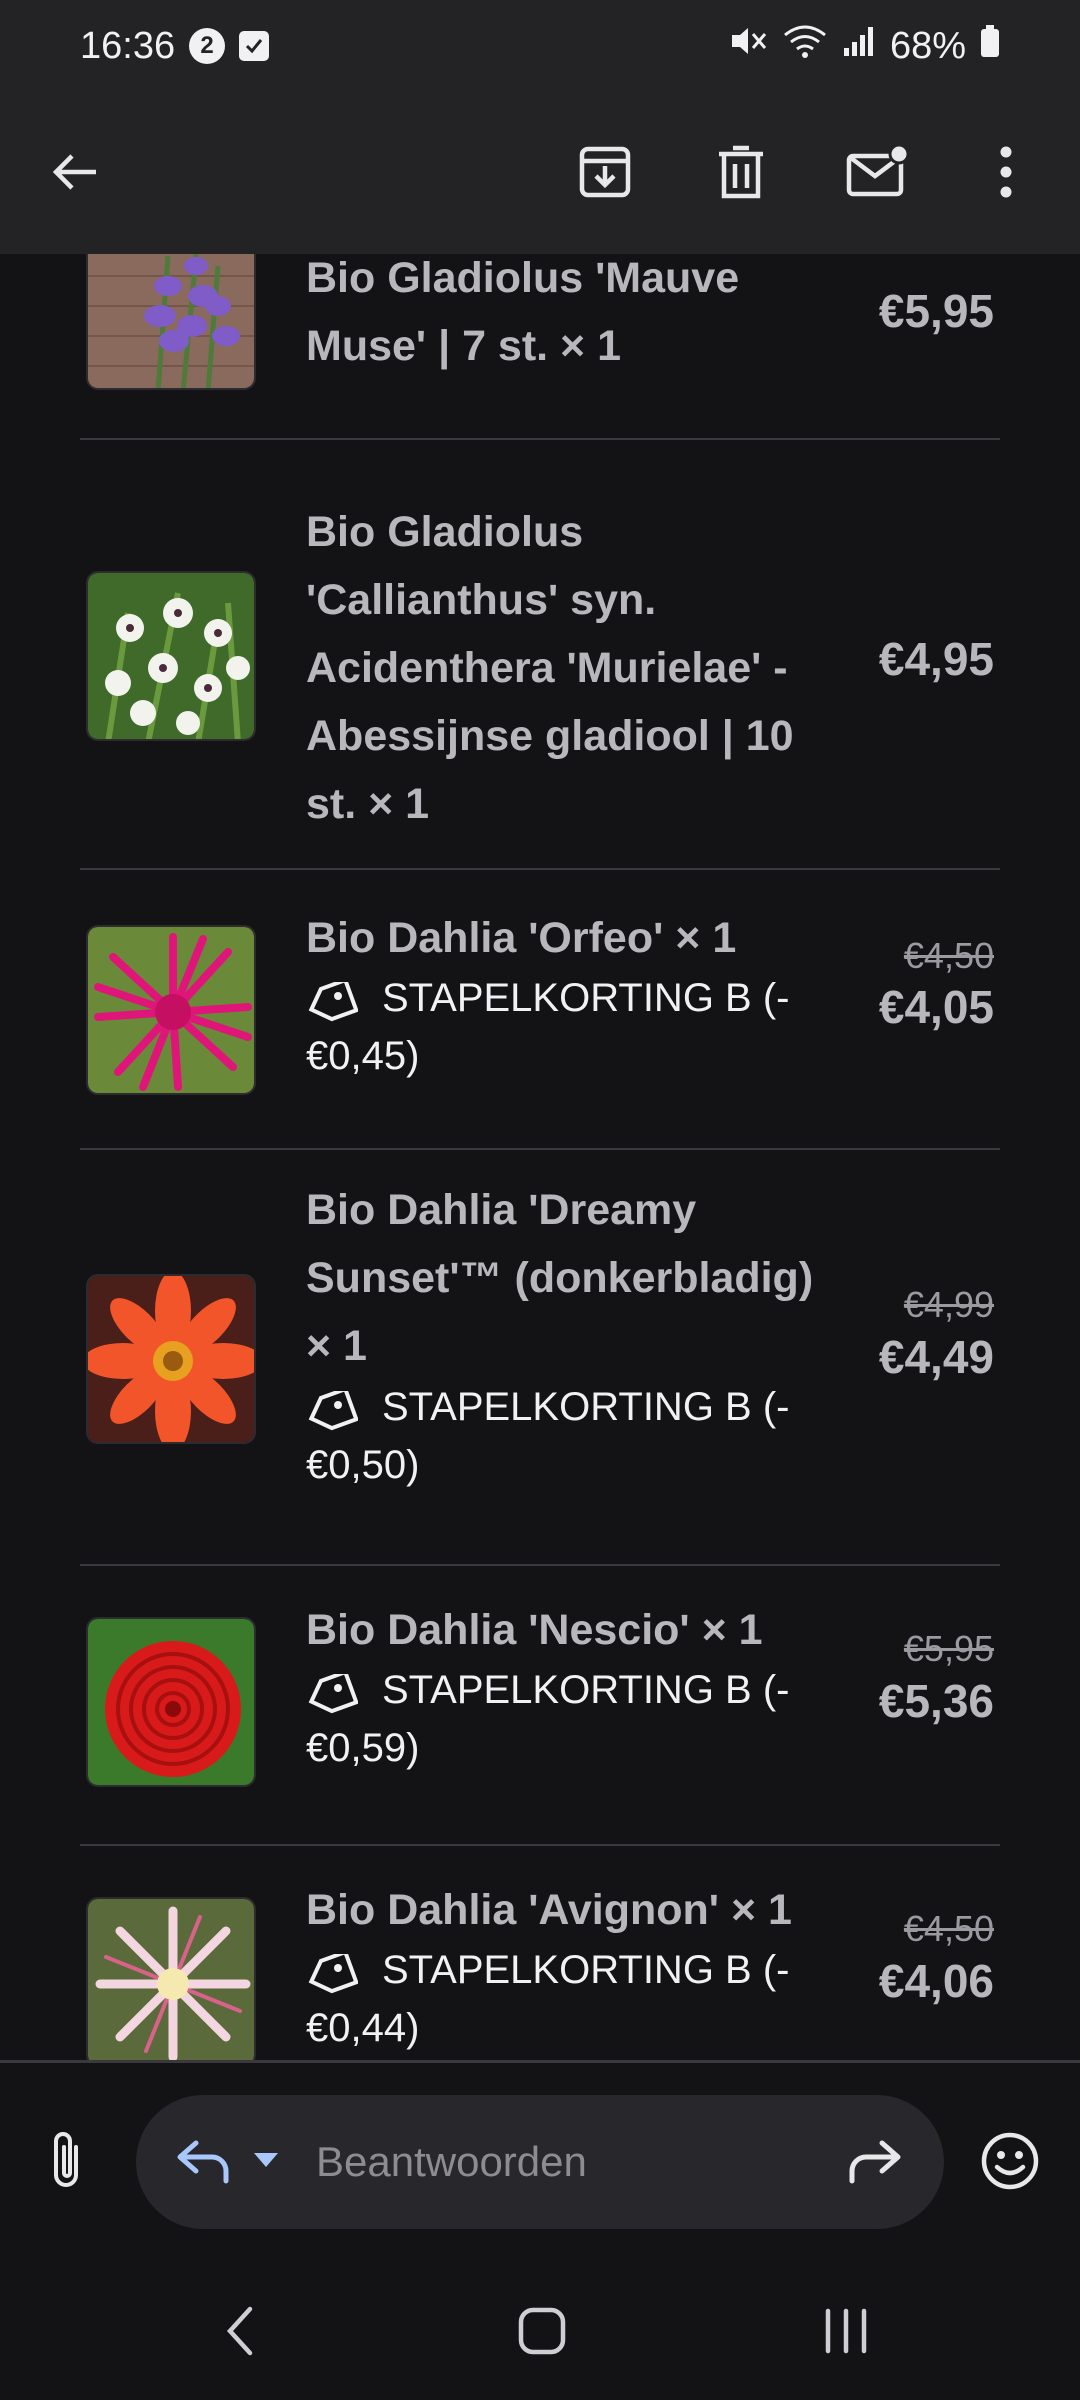  Describe the element at coordinates (66, 2161) in the screenshot. I see `attachment-icon` at that location.